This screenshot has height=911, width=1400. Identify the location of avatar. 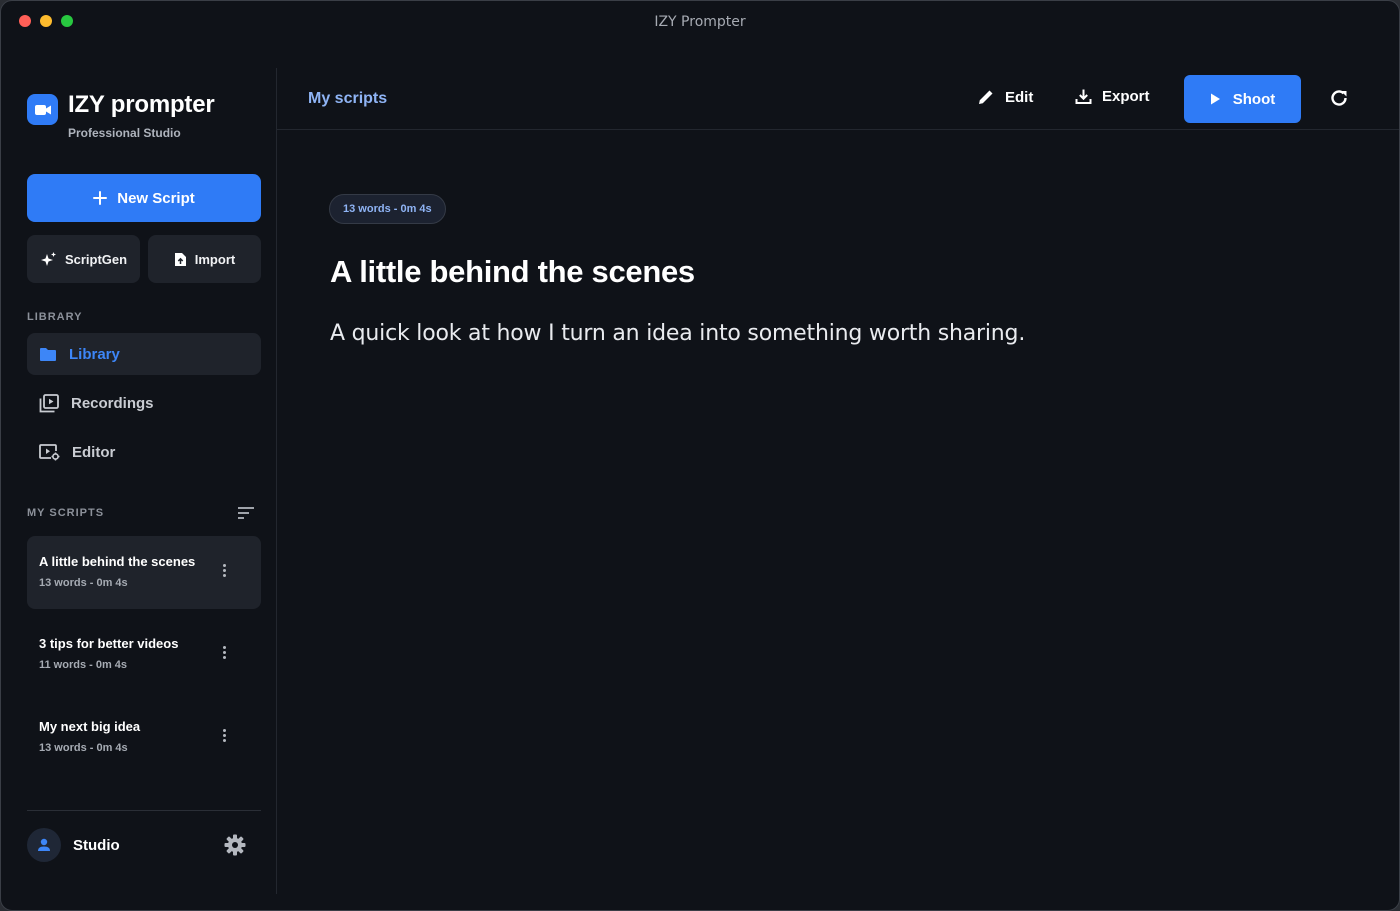
(44, 845).